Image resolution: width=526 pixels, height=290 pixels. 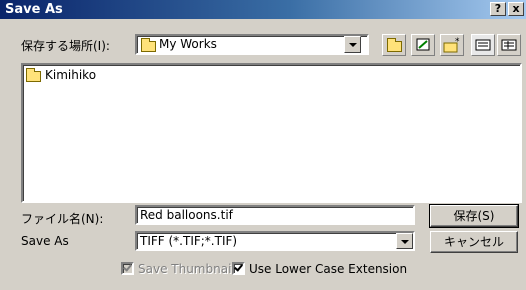 I want to click on save-in-label: 保存する場所(I):, so click(x=65, y=46).